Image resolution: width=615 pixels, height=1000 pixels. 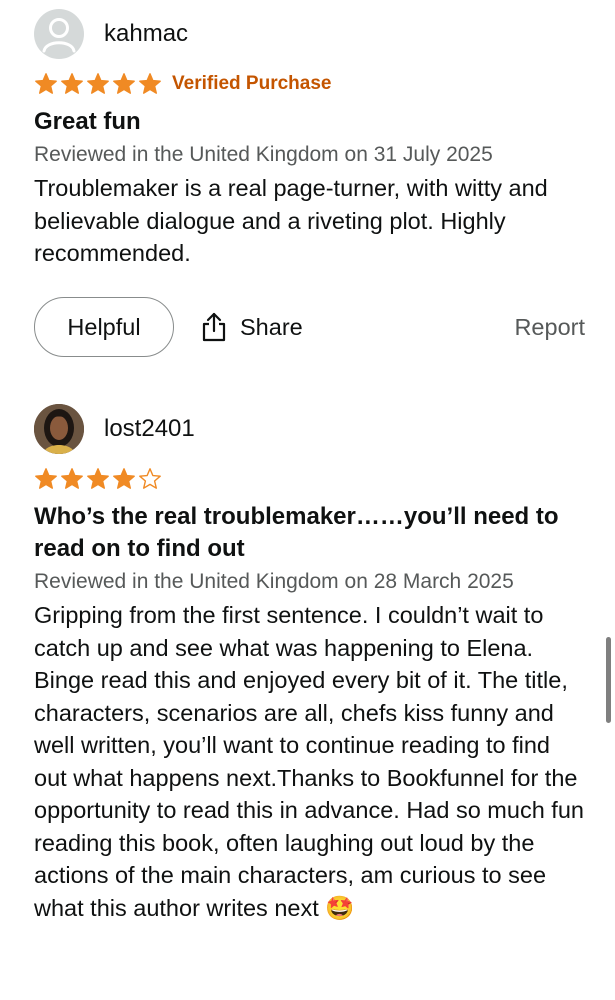 What do you see at coordinates (252, 83) in the screenshot?
I see `verified-purchase-badge: Verified Purchase` at bounding box center [252, 83].